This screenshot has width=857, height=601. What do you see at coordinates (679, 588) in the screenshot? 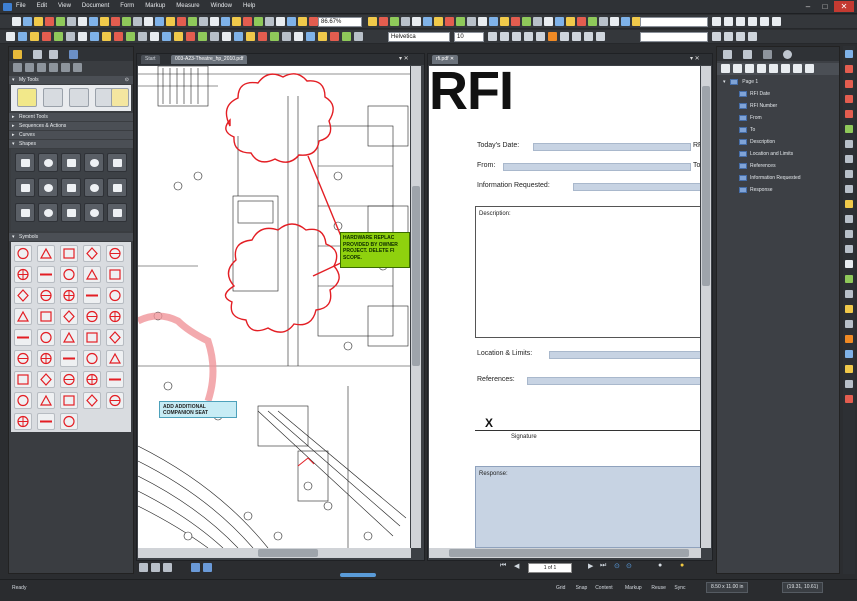
I see `toggle-sync: Sync` at bounding box center [679, 588].